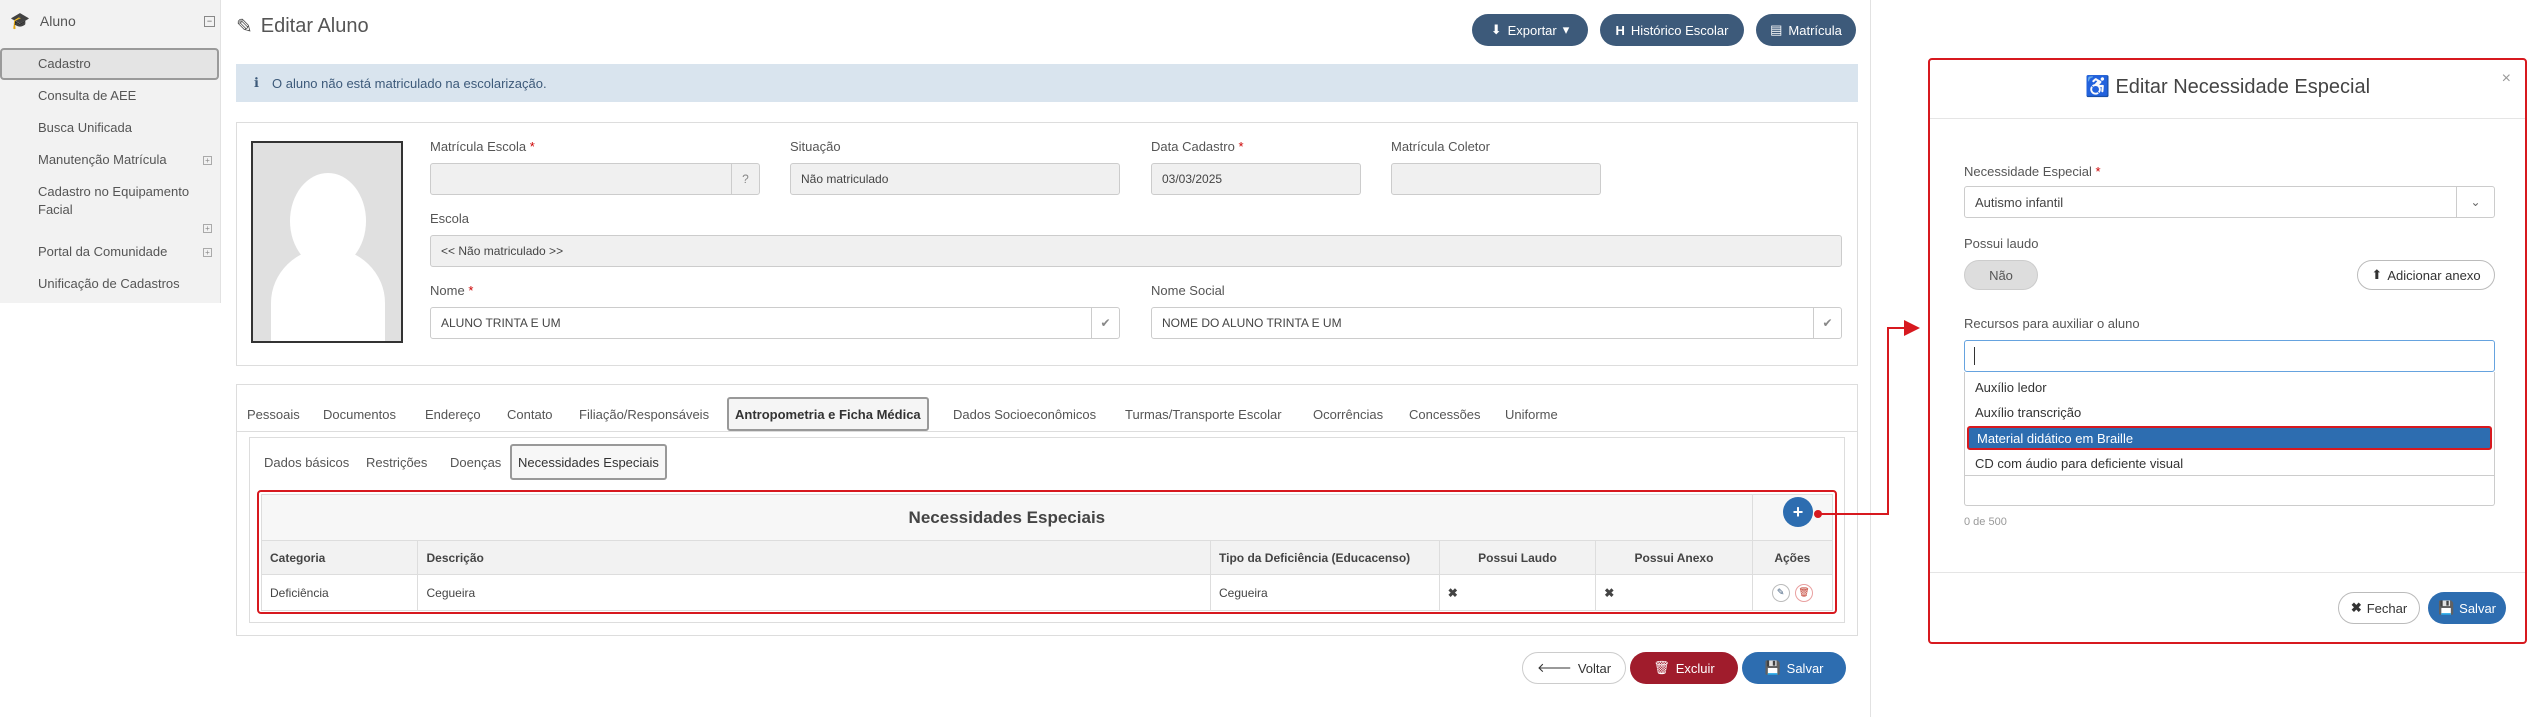 The width and height of the screenshot is (2533, 717). What do you see at coordinates (2011, 387) in the screenshot?
I see `option-auxilio-ledor: Auxílio ledor` at bounding box center [2011, 387].